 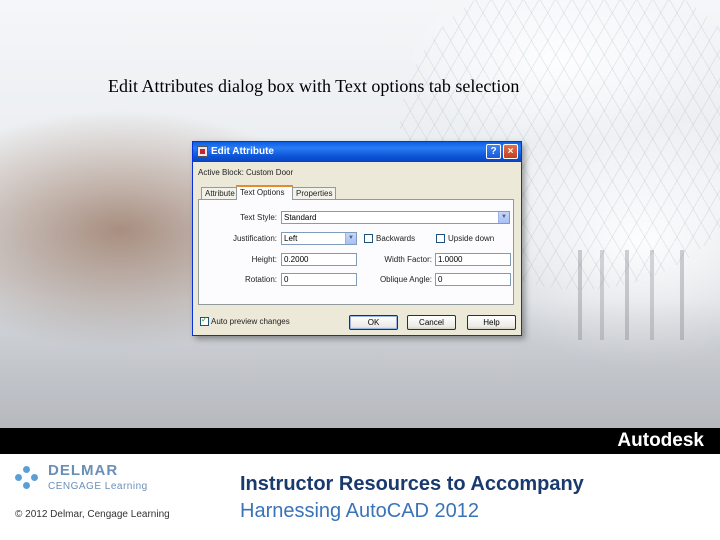 I want to click on justification-value: Left, so click(x=291, y=238).